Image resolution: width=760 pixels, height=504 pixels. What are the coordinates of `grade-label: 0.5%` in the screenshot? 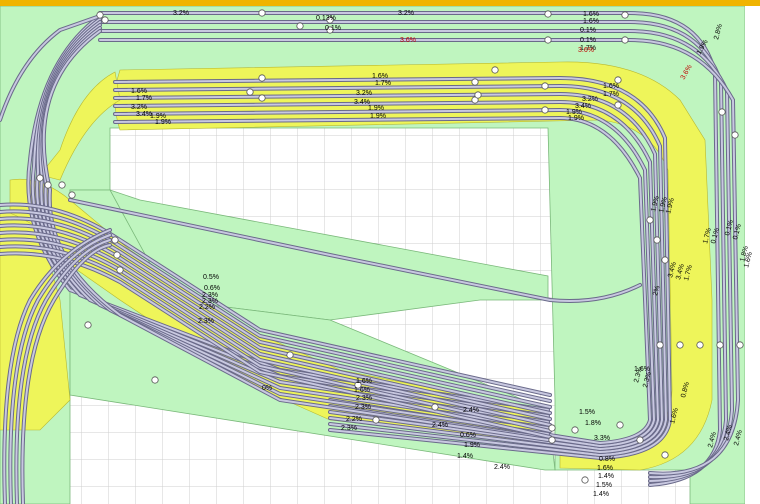 It's located at (211, 277).